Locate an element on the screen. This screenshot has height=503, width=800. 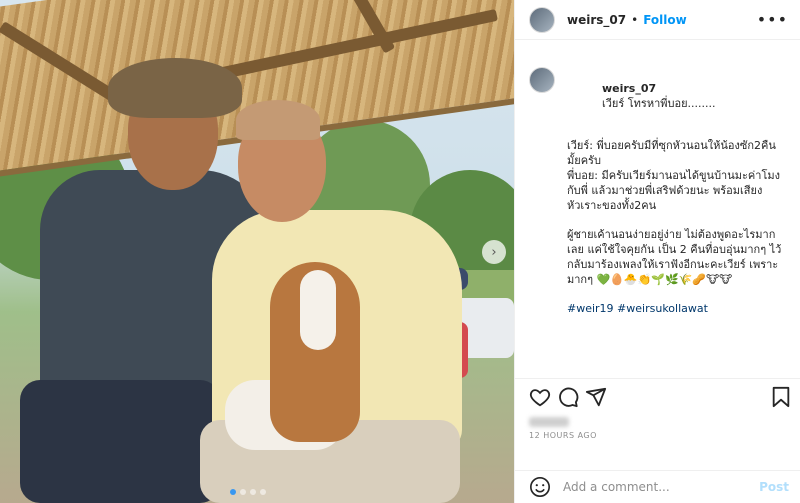
avatar is located at coordinates (542, 19).